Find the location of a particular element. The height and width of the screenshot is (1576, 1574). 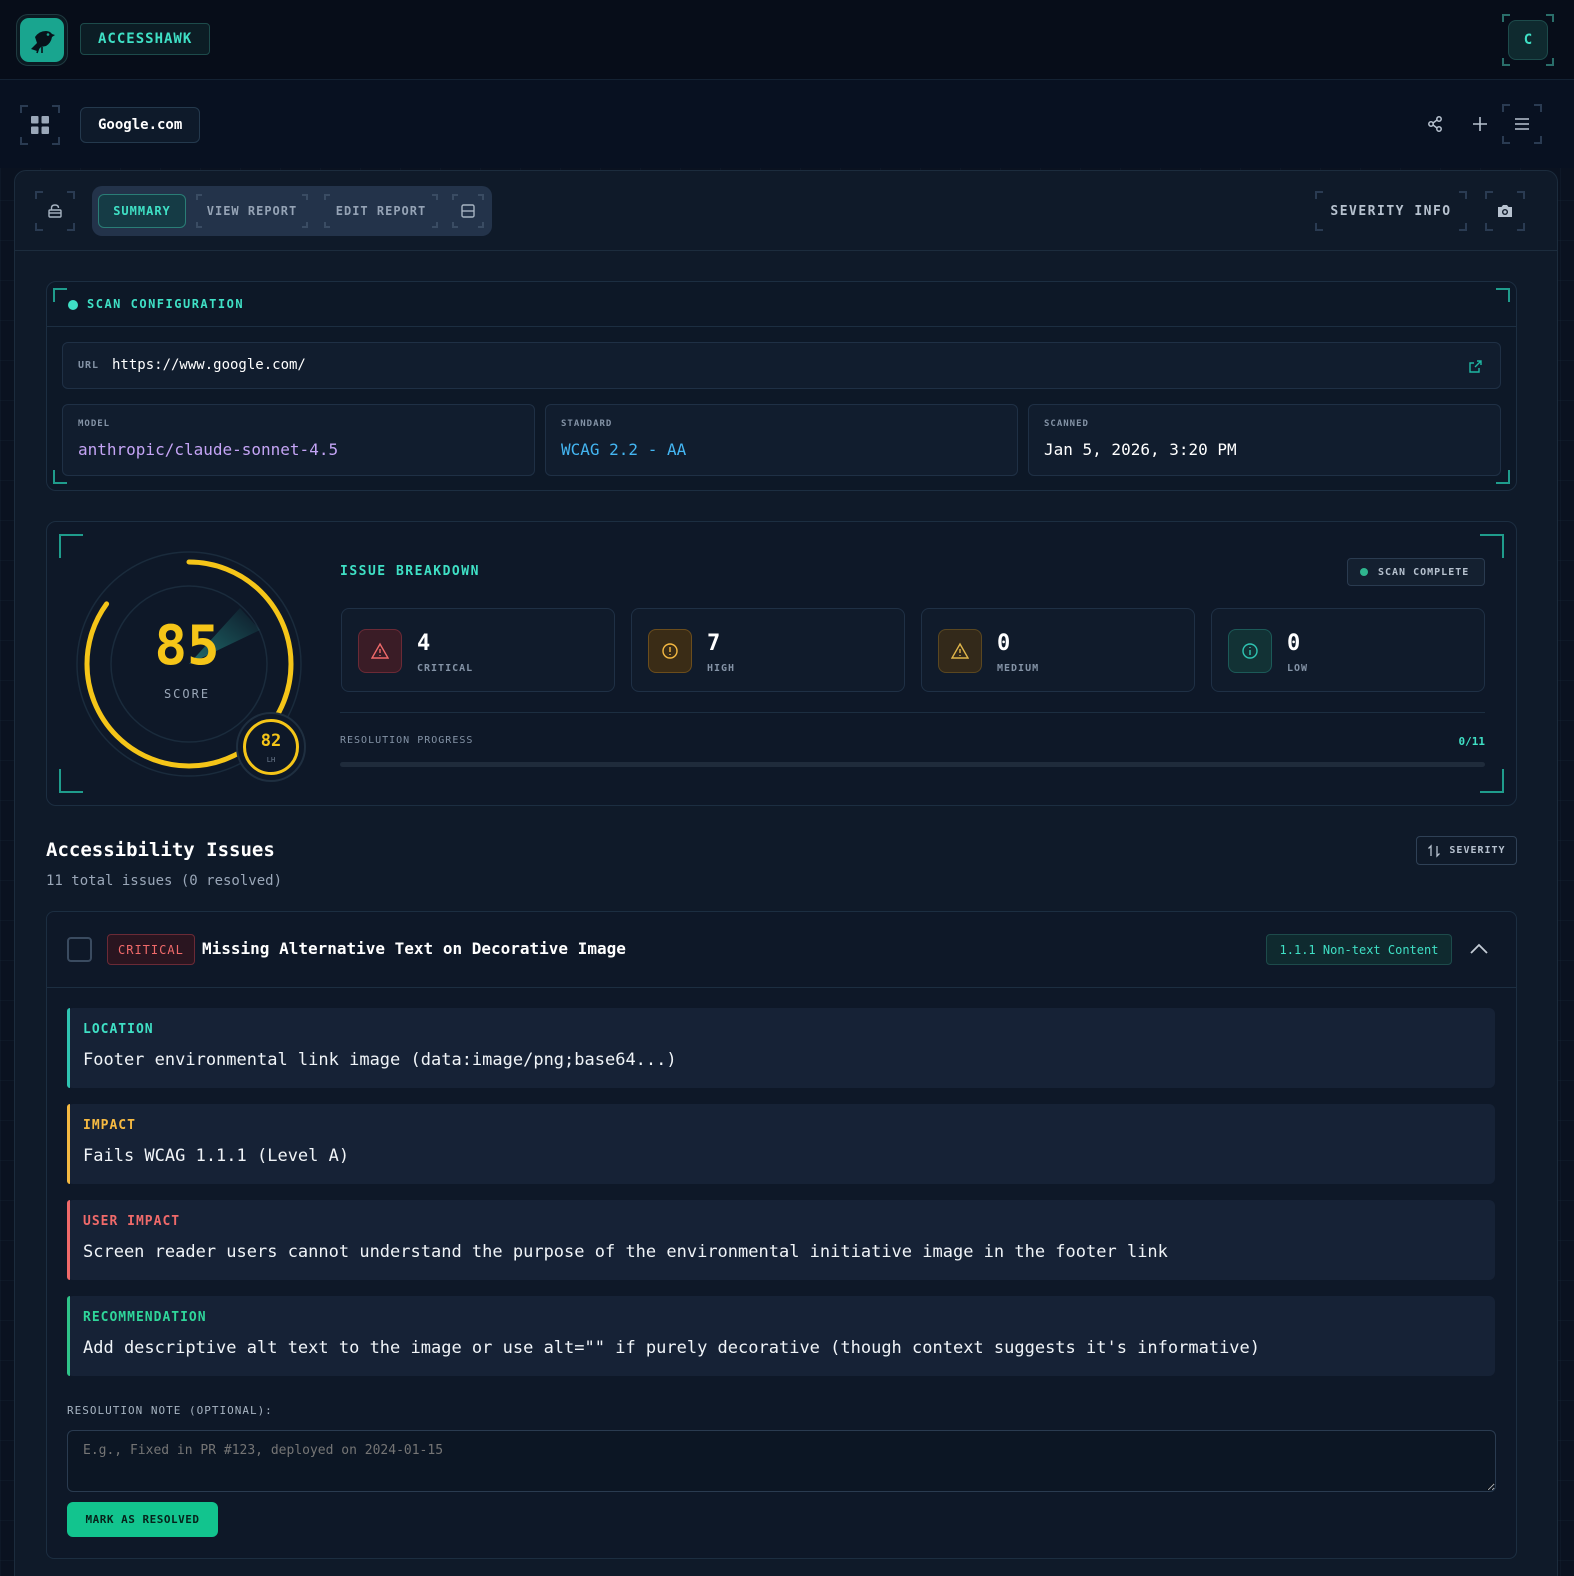

info-icon is located at coordinates (1250, 651).